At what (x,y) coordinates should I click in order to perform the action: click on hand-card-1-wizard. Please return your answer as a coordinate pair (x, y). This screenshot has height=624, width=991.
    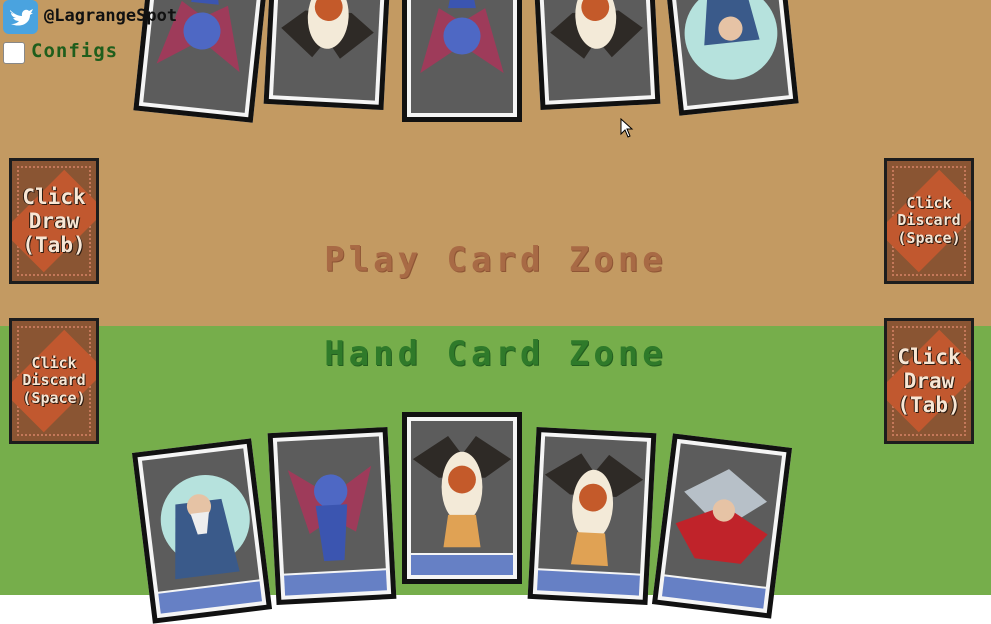
    Looking at the image, I should click on (202, 531).